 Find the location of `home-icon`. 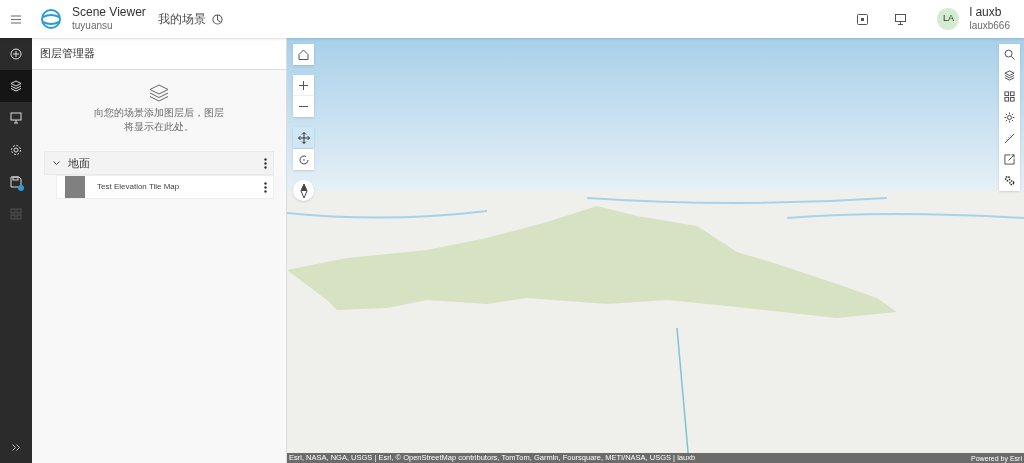

home-icon is located at coordinates (303, 54).